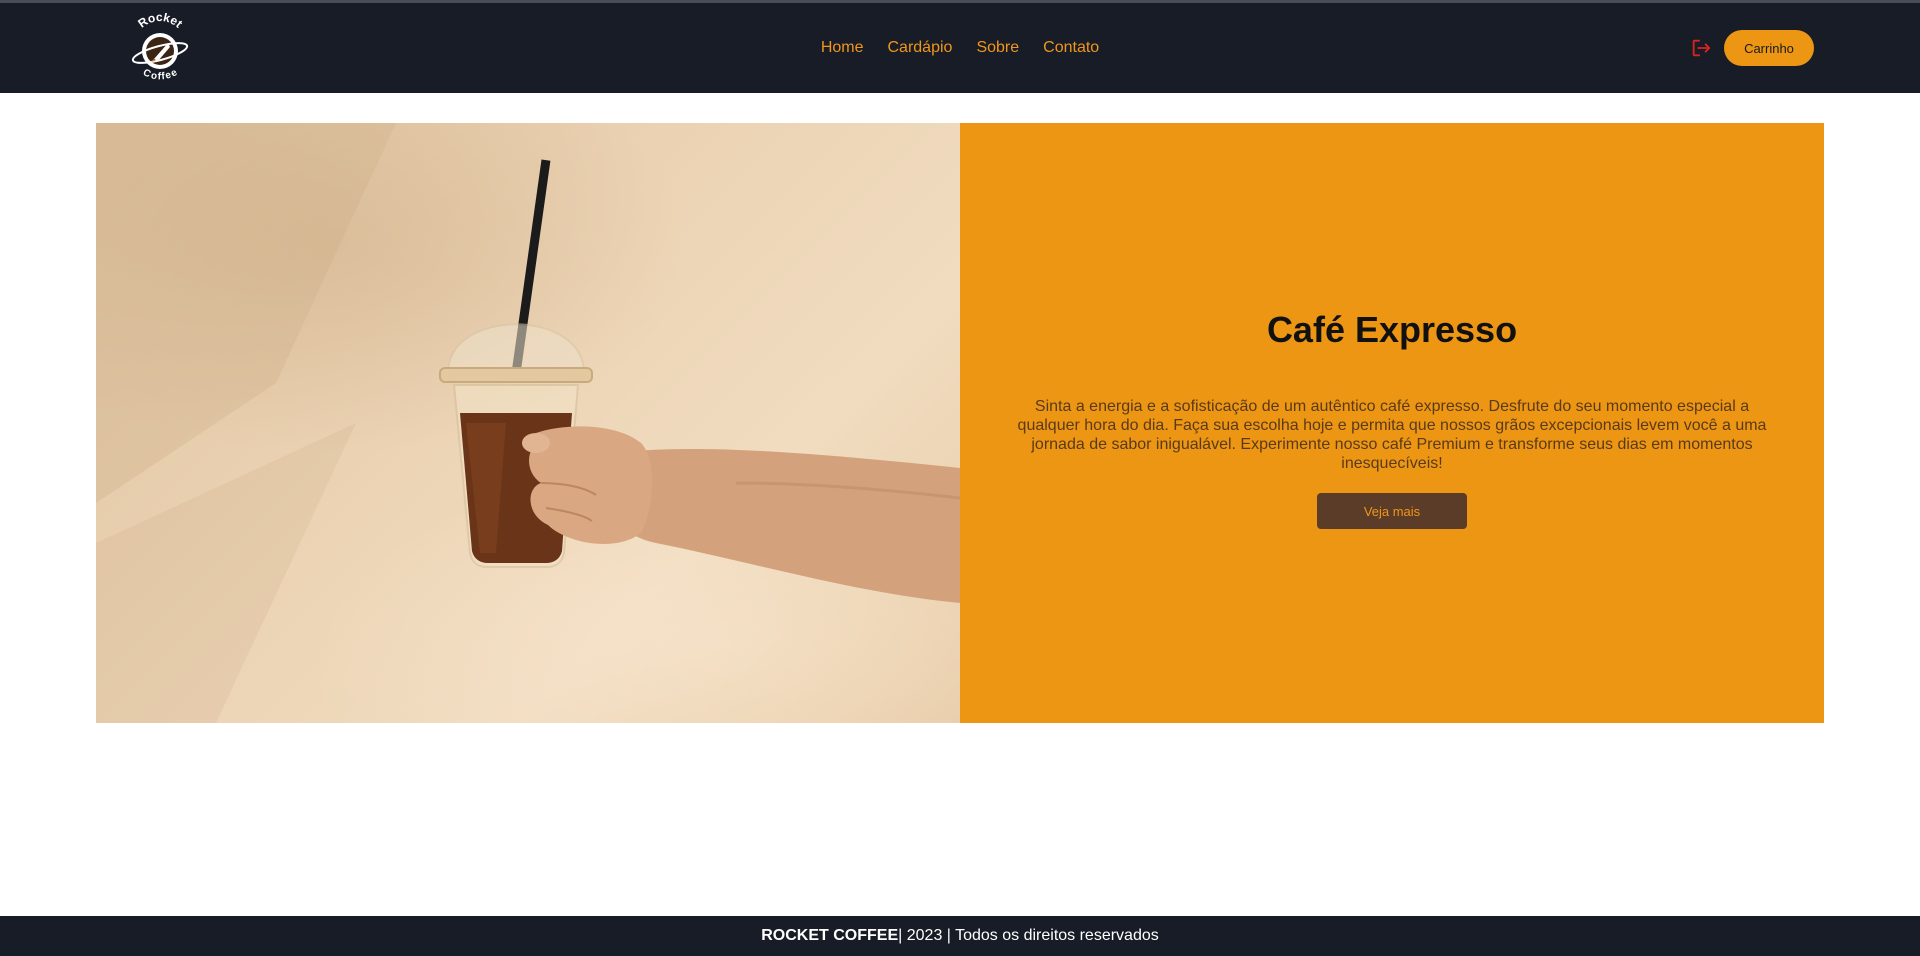 The width and height of the screenshot is (1920, 956). I want to click on nav-link-contato: Contato, so click(1071, 48).